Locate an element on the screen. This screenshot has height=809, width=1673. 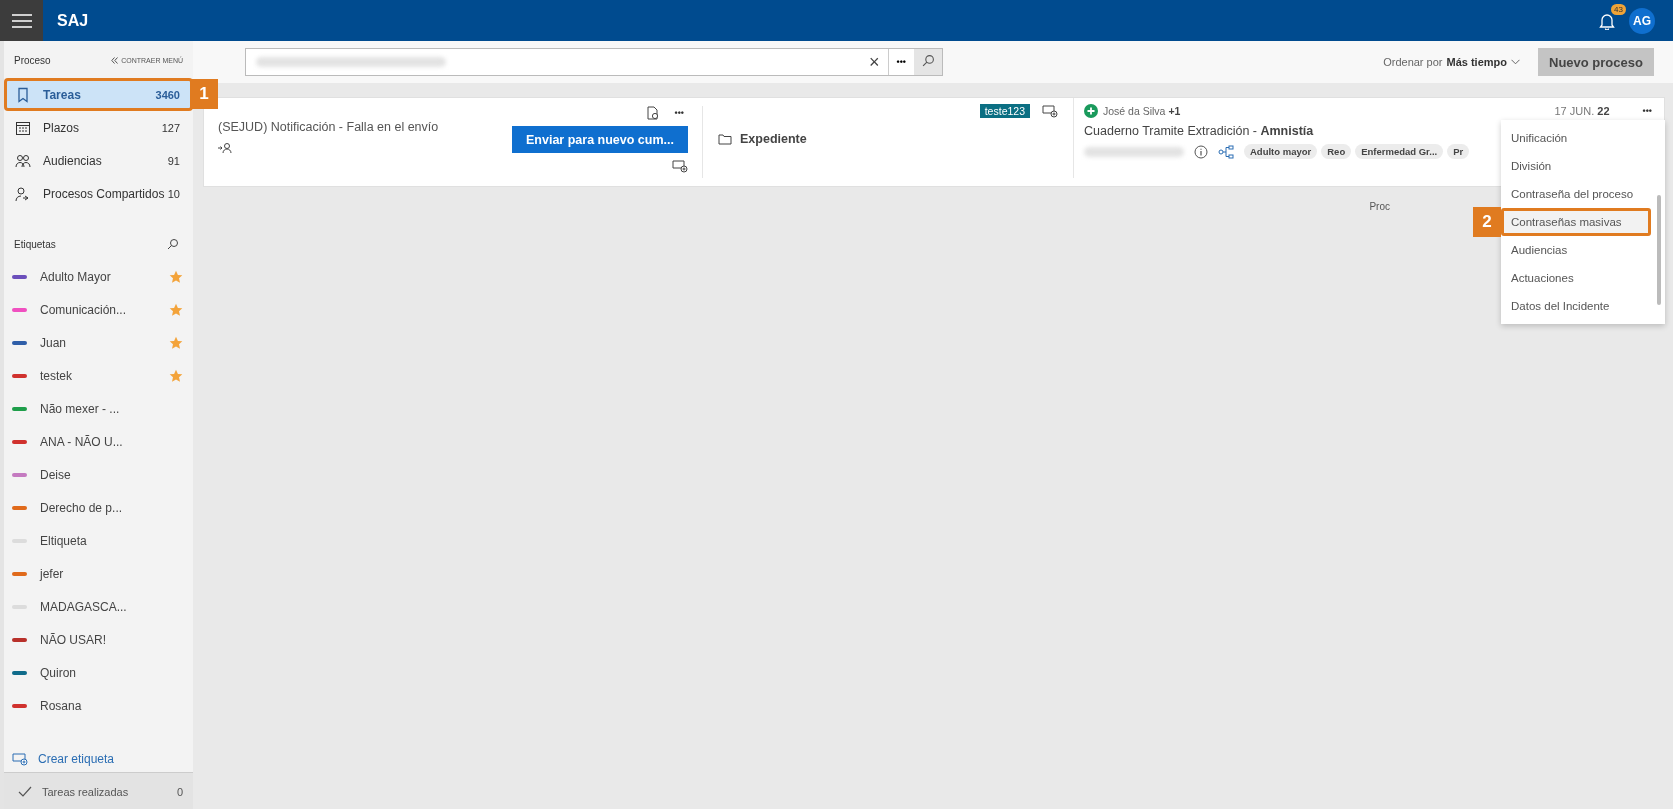
document-clock-icon is located at coordinates (652, 113).